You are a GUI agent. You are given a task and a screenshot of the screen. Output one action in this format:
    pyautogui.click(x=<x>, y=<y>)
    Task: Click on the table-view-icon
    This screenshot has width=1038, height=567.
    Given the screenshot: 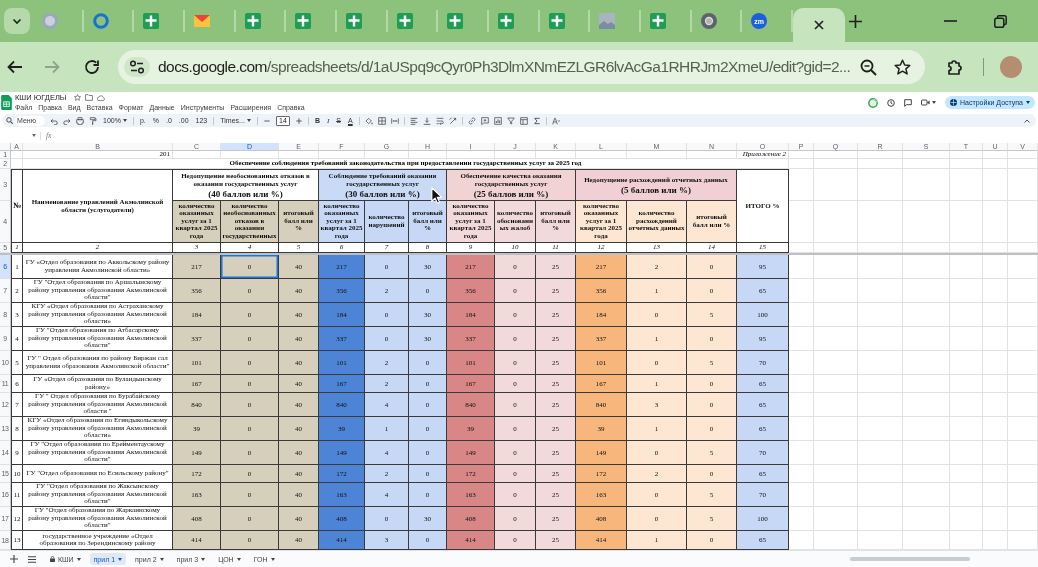 What is the action you would take?
    pyautogui.click(x=523, y=120)
    